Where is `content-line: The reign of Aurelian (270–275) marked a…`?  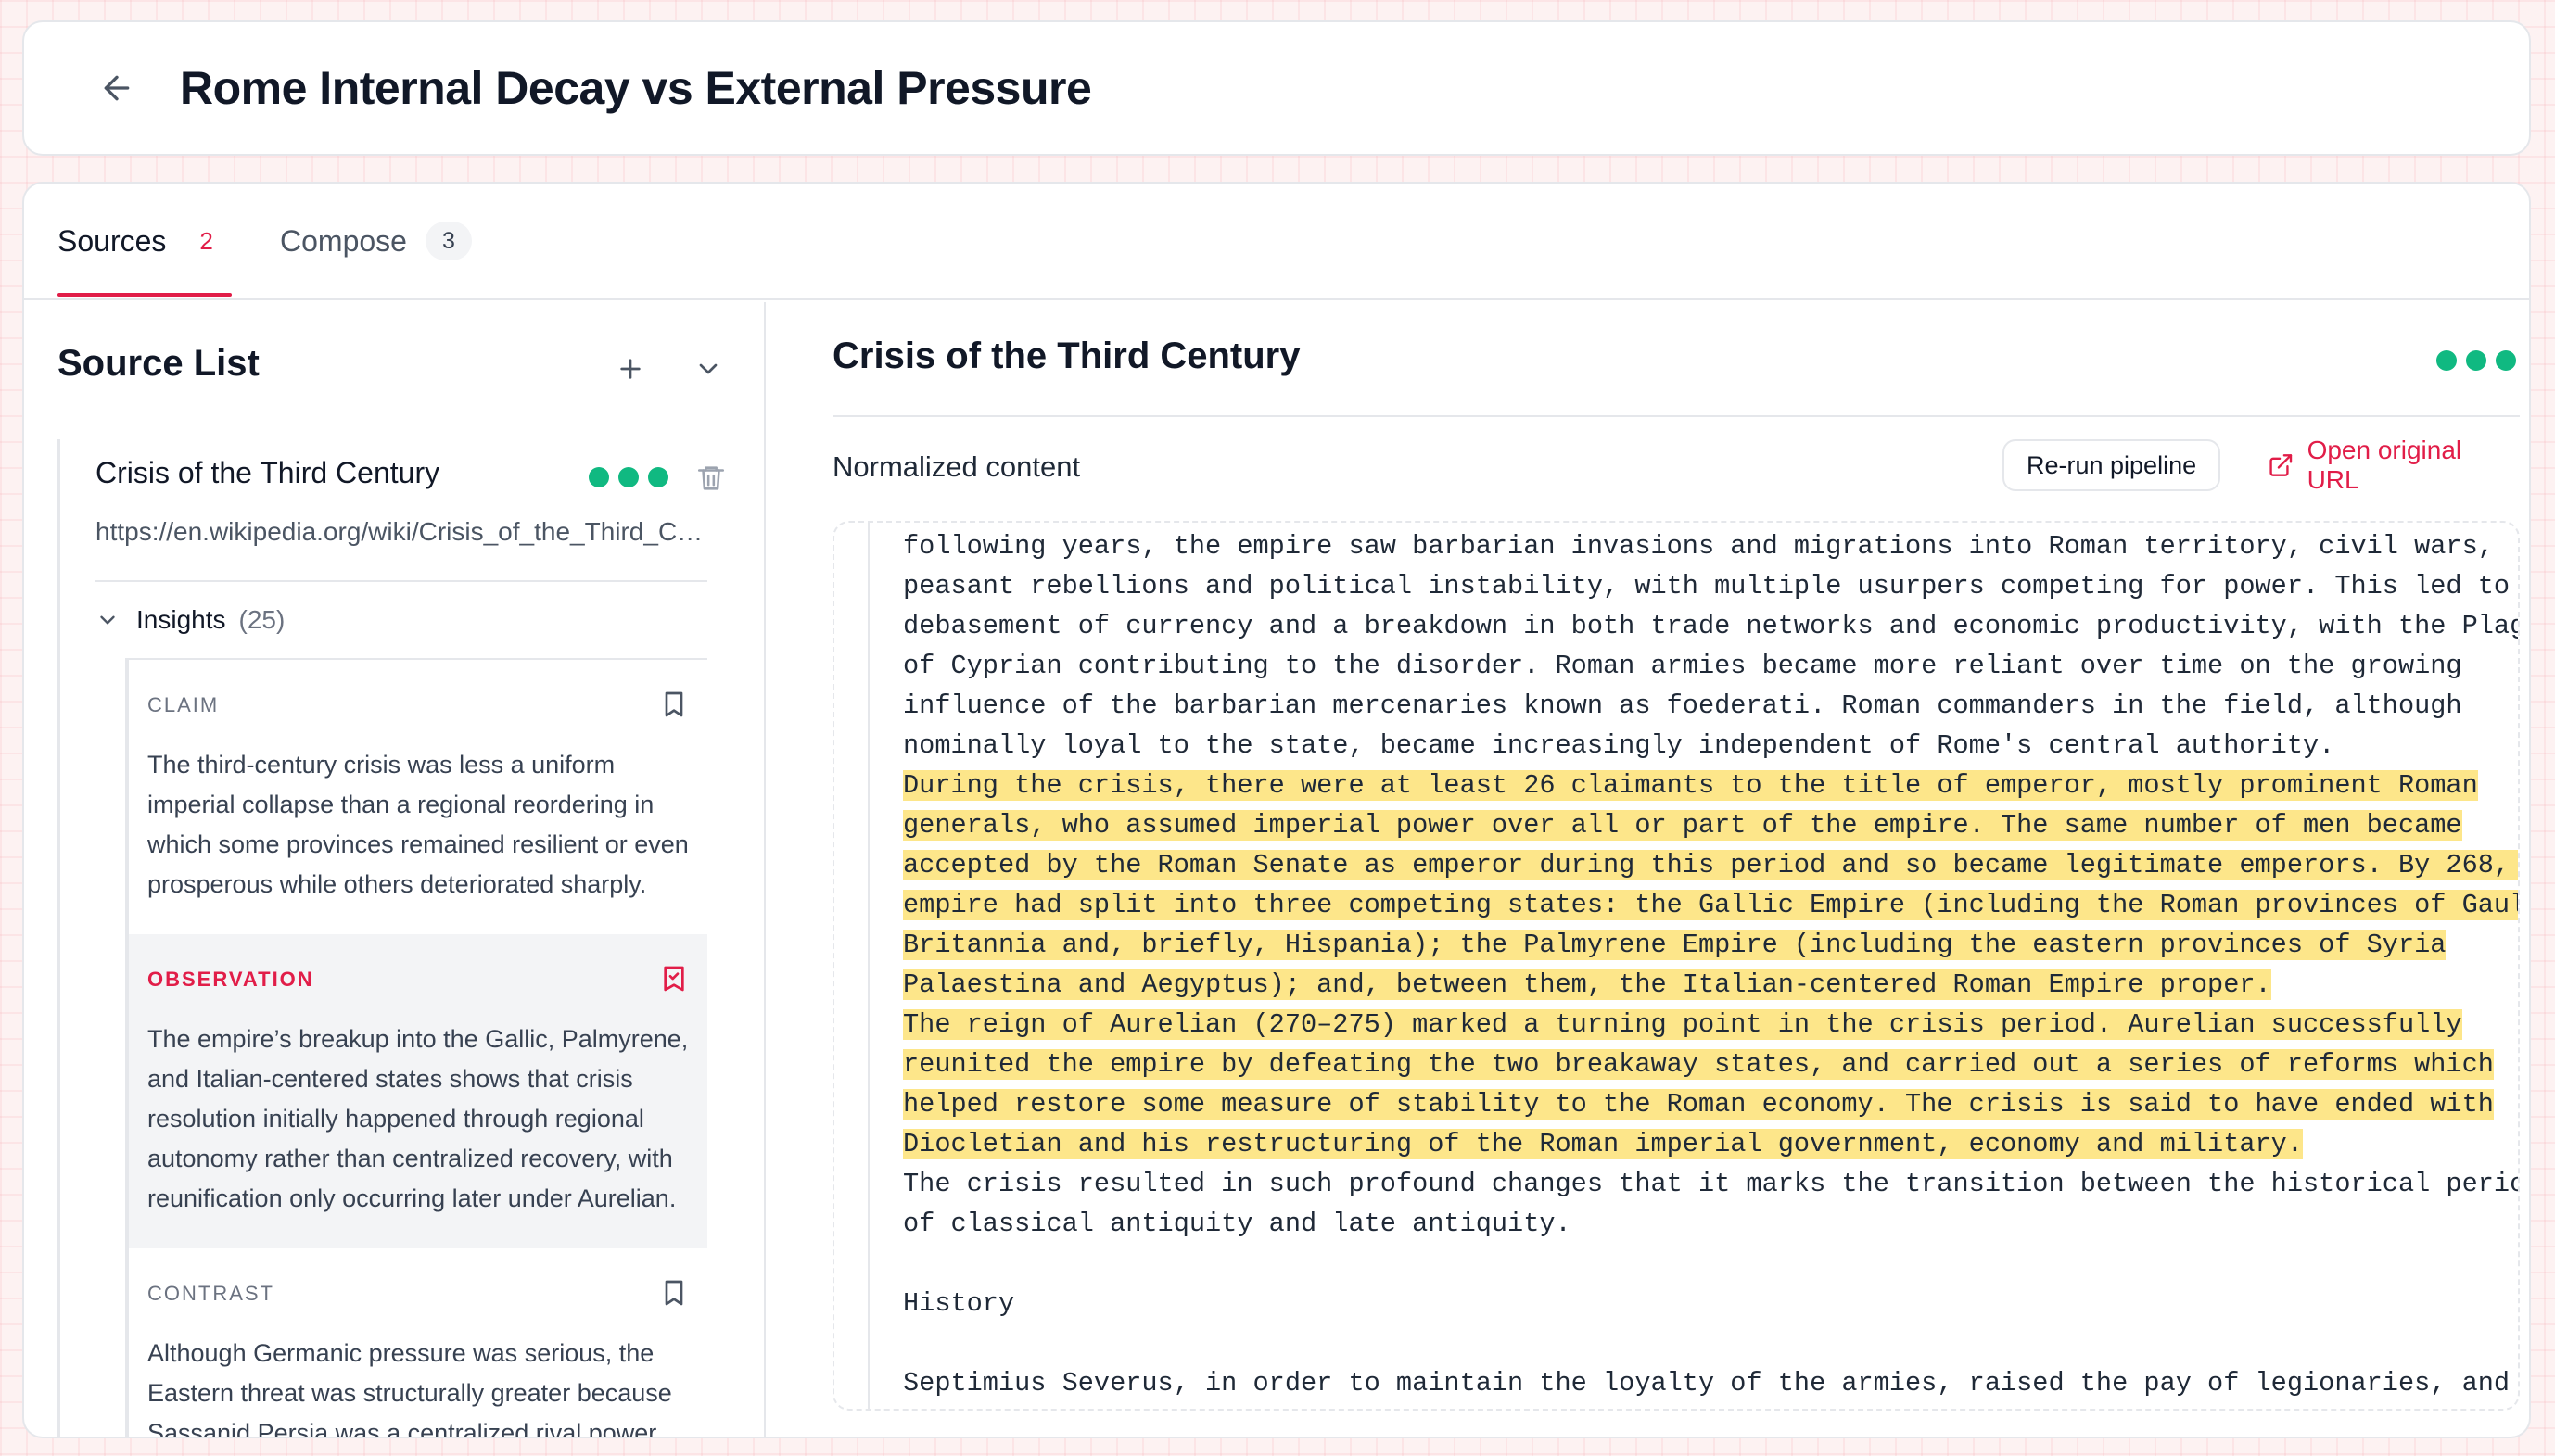
content-line: The reign of Aurelian (270–275) marked a… is located at coordinates (1695, 1025).